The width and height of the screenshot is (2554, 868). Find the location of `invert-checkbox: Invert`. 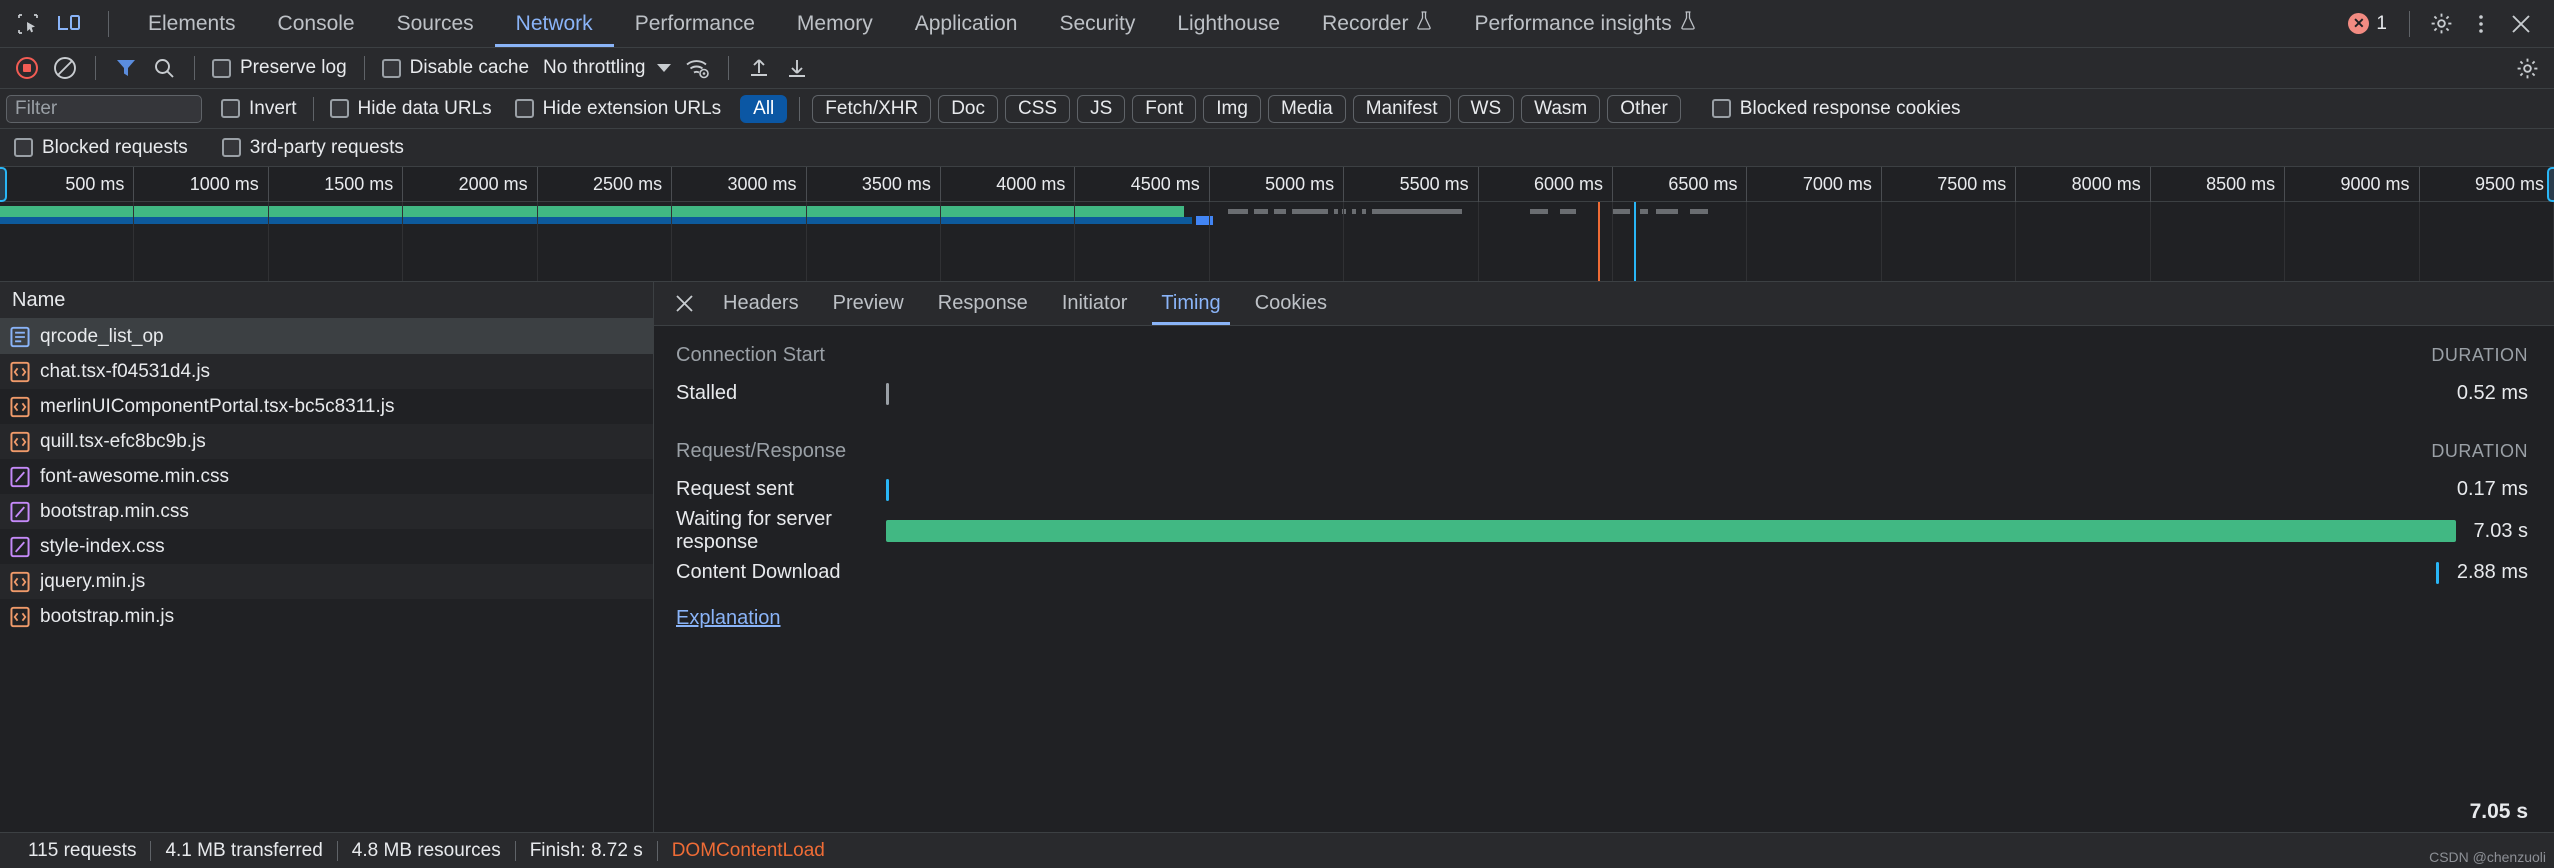

invert-checkbox: Invert is located at coordinates (259, 109).